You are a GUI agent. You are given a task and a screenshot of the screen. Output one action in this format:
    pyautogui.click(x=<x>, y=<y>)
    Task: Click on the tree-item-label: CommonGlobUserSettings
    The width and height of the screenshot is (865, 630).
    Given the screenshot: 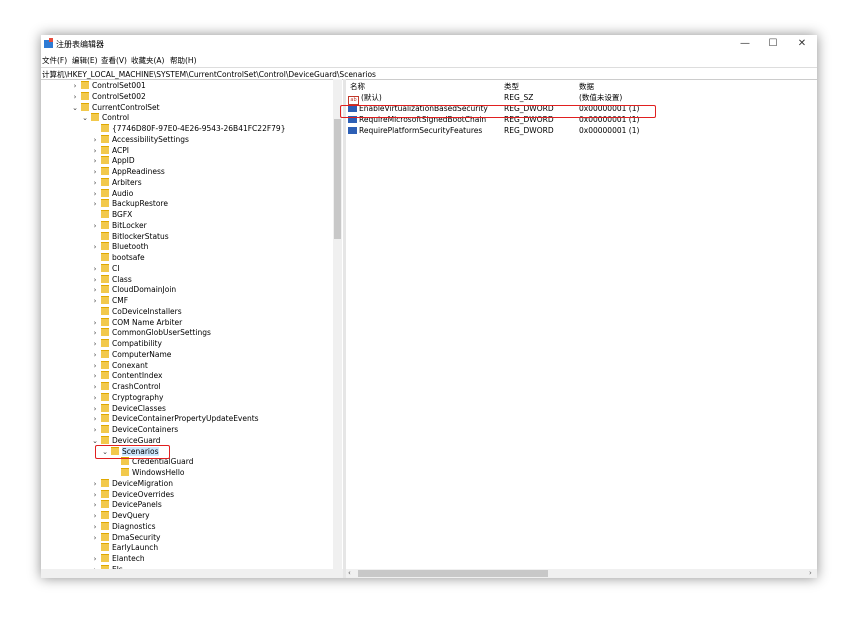 What is the action you would take?
    pyautogui.click(x=161, y=333)
    